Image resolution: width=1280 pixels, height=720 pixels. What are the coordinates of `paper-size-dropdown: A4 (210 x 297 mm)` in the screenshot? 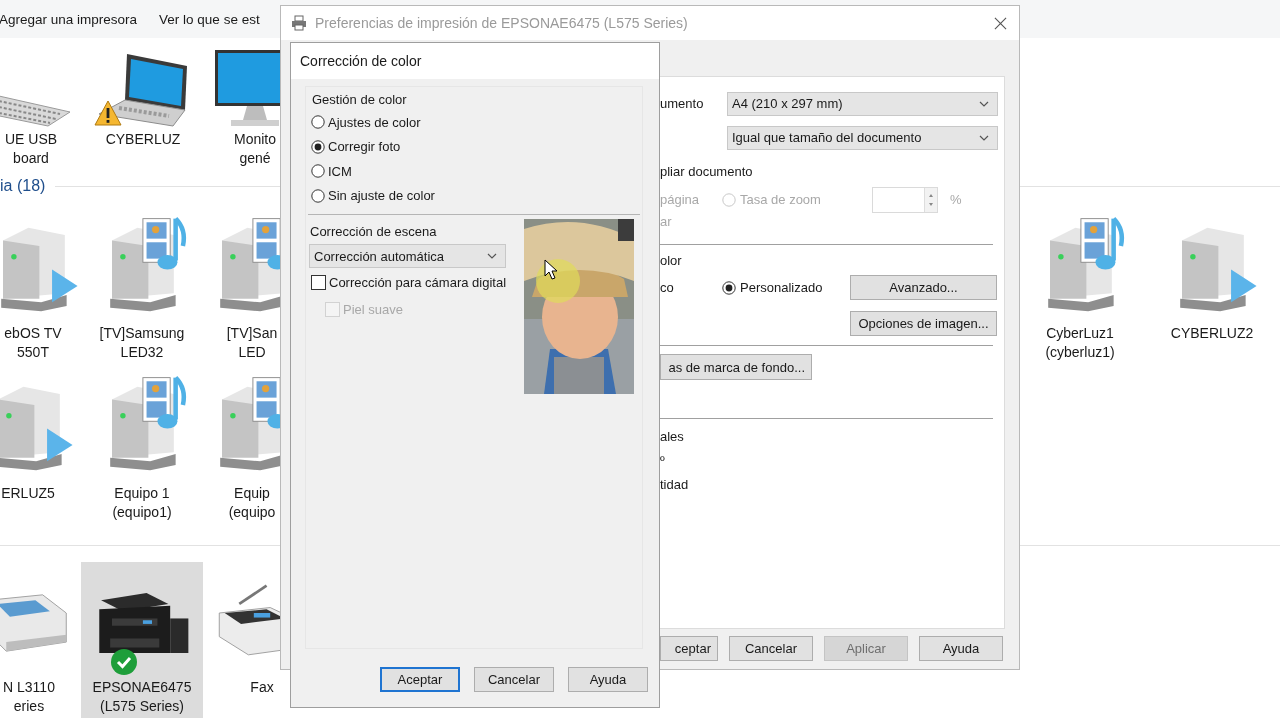 It's located at (862, 103).